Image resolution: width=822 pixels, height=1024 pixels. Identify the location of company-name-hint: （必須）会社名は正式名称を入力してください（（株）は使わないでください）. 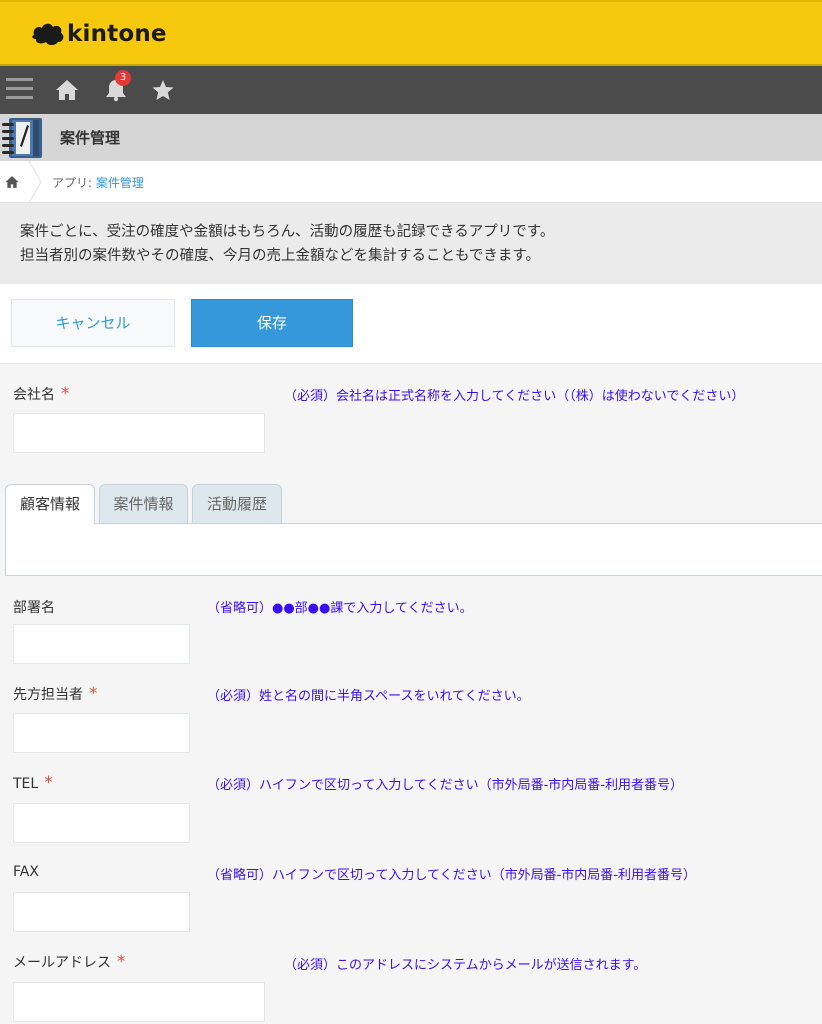
(514, 396).